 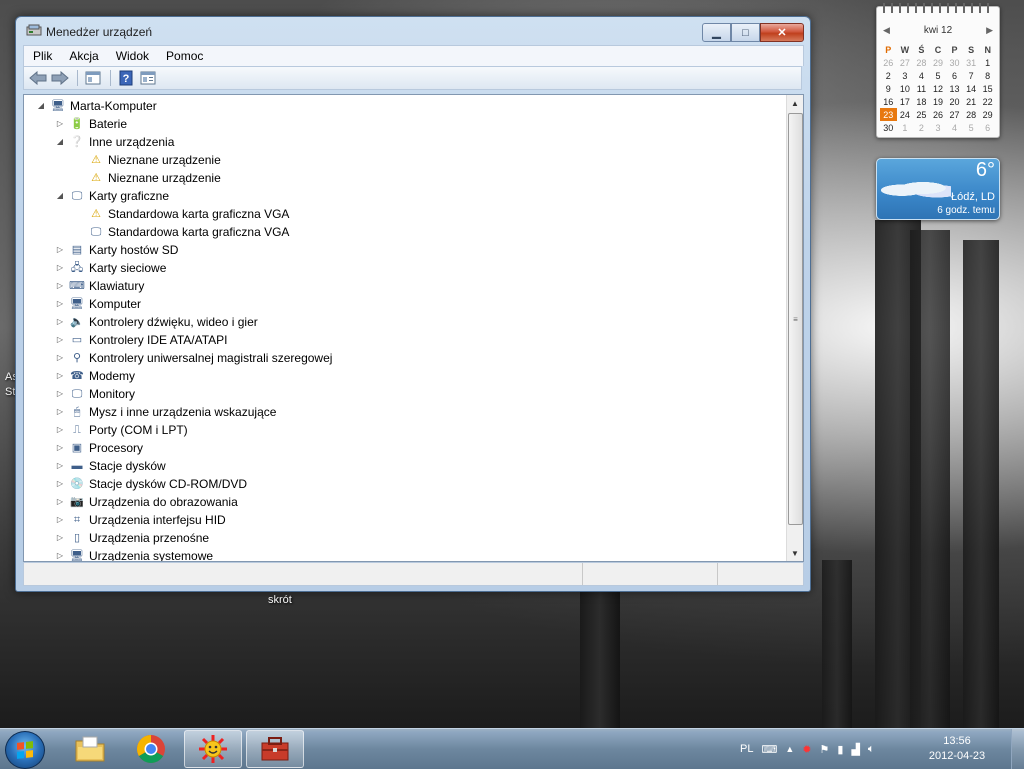 What do you see at coordinates (871, 749) in the screenshot?
I see `volume-icon: 🔈︎` at bounding box center [871, 749].